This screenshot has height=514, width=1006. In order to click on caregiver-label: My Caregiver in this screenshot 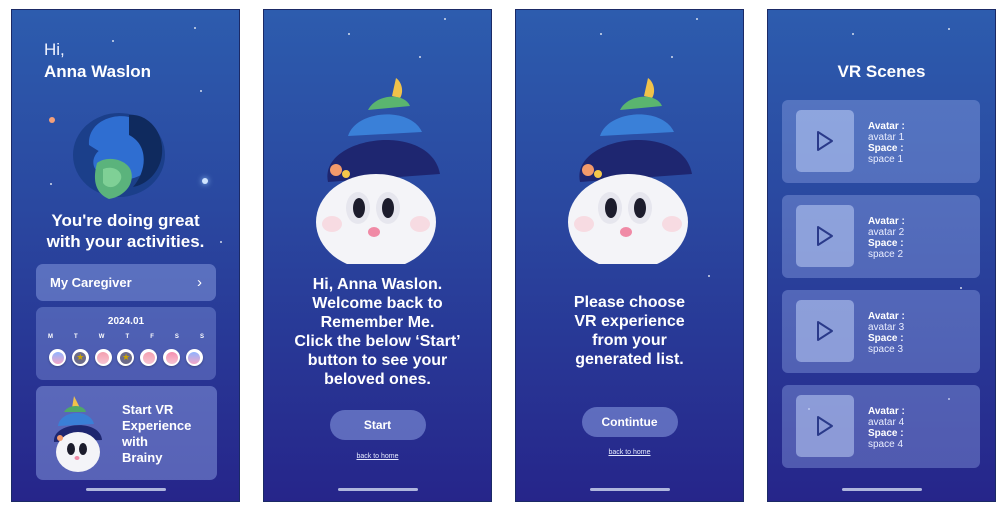, I will do `click(91, 282)`.